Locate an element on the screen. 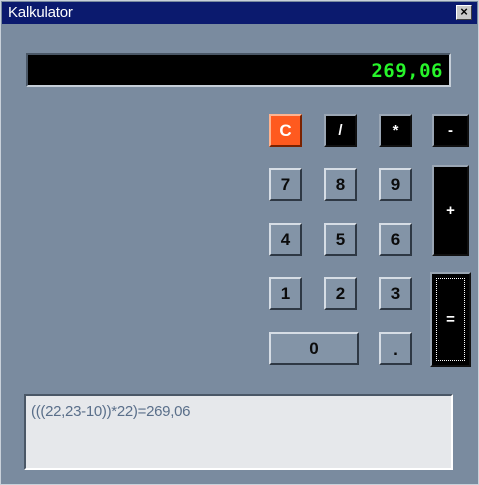 This screenshot has width=479, height=485. divide-button: / is located at coordinates (340, 130).